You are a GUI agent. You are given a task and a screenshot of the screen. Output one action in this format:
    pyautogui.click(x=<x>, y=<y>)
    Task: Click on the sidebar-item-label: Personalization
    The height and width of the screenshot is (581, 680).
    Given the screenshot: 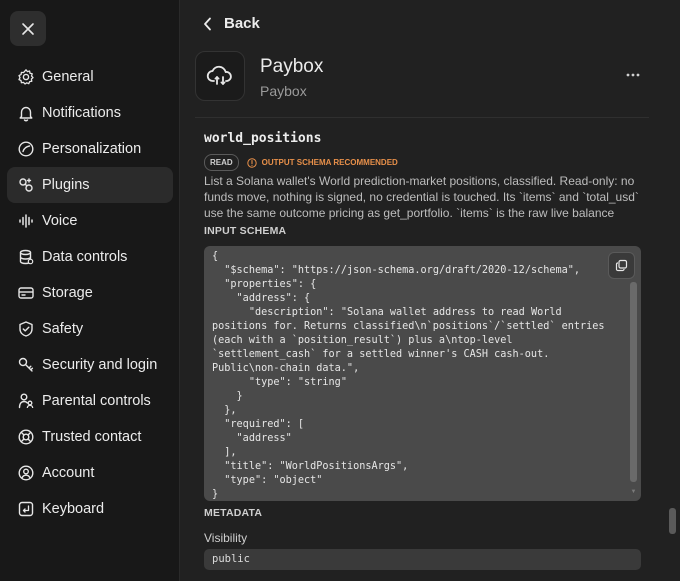 What is the action you would take?
    pyautogui.click(x=92, y=149)
    